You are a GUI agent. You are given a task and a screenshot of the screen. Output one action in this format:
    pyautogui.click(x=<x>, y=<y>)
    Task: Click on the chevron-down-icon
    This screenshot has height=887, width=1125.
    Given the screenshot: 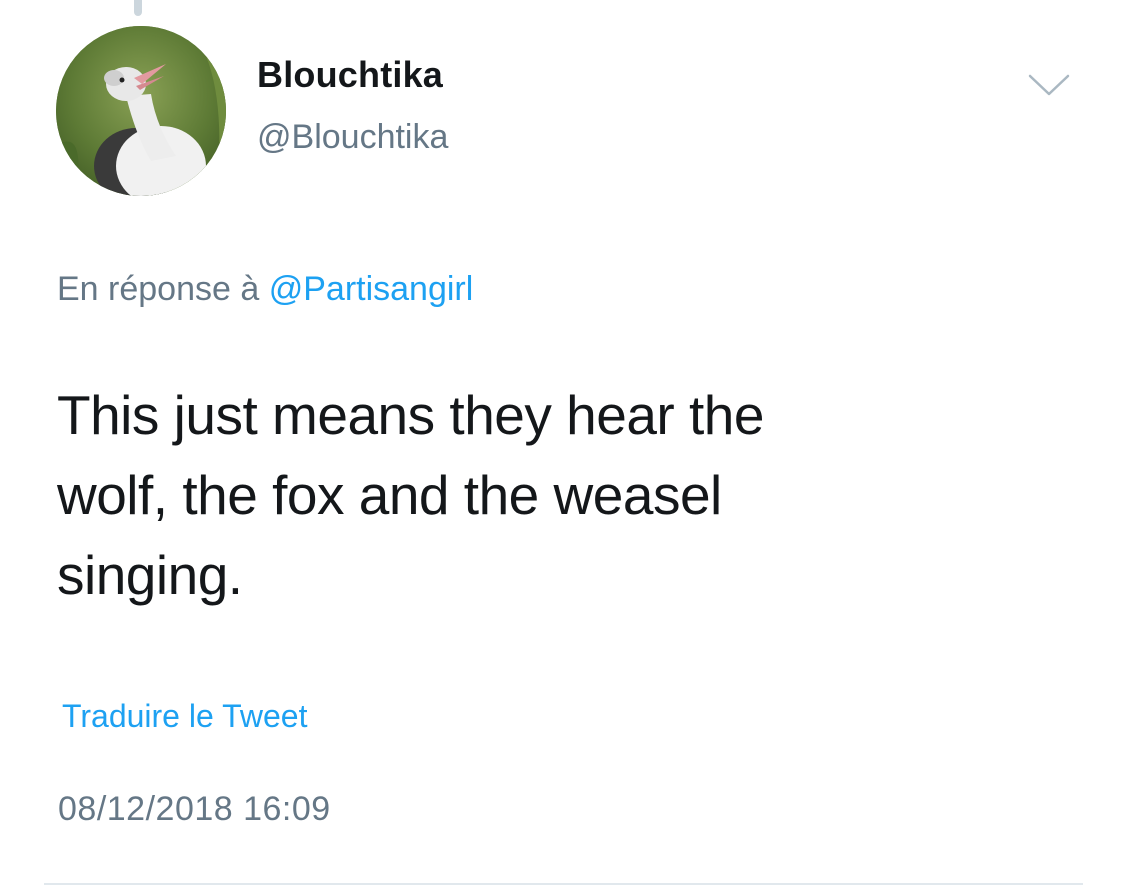 What is the action you would take?
    pyautogui.click(x=1049, y=85)
    